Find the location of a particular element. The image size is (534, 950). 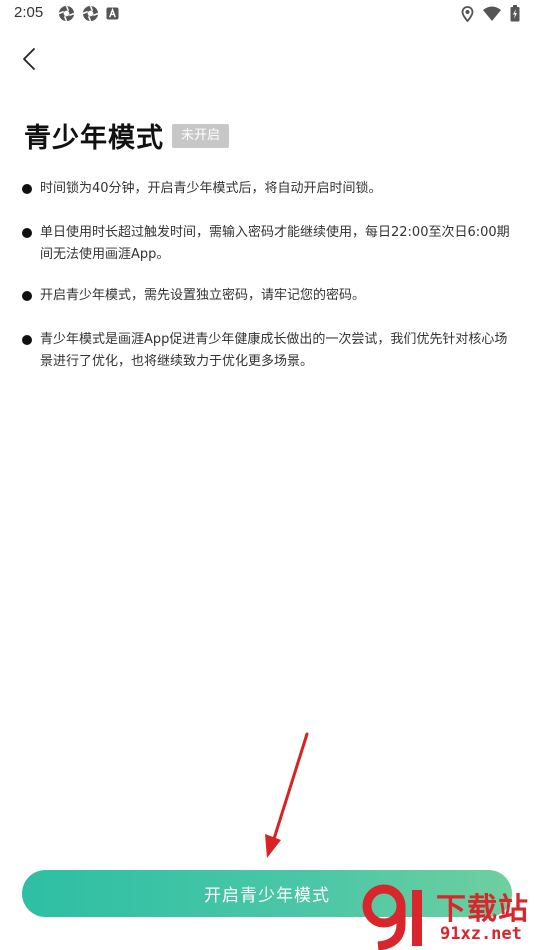

enable-teen-mode-button: 开启青少年模式 is located at coordinates (267, 893).